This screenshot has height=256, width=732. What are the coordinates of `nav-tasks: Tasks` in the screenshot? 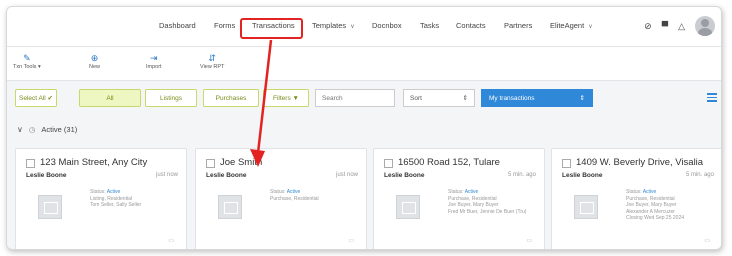 It's located at (429, 25).